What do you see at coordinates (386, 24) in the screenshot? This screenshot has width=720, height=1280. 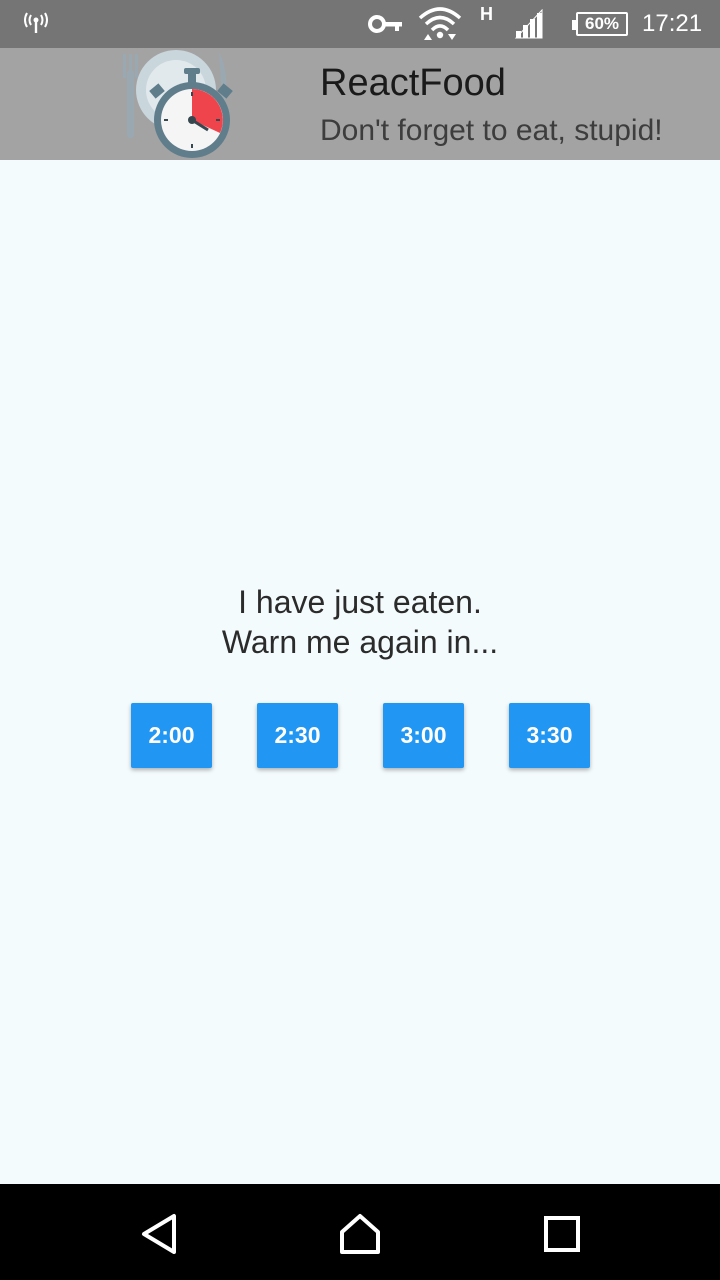 I see `vpn-key-icon` at bounding box center [386, 24].